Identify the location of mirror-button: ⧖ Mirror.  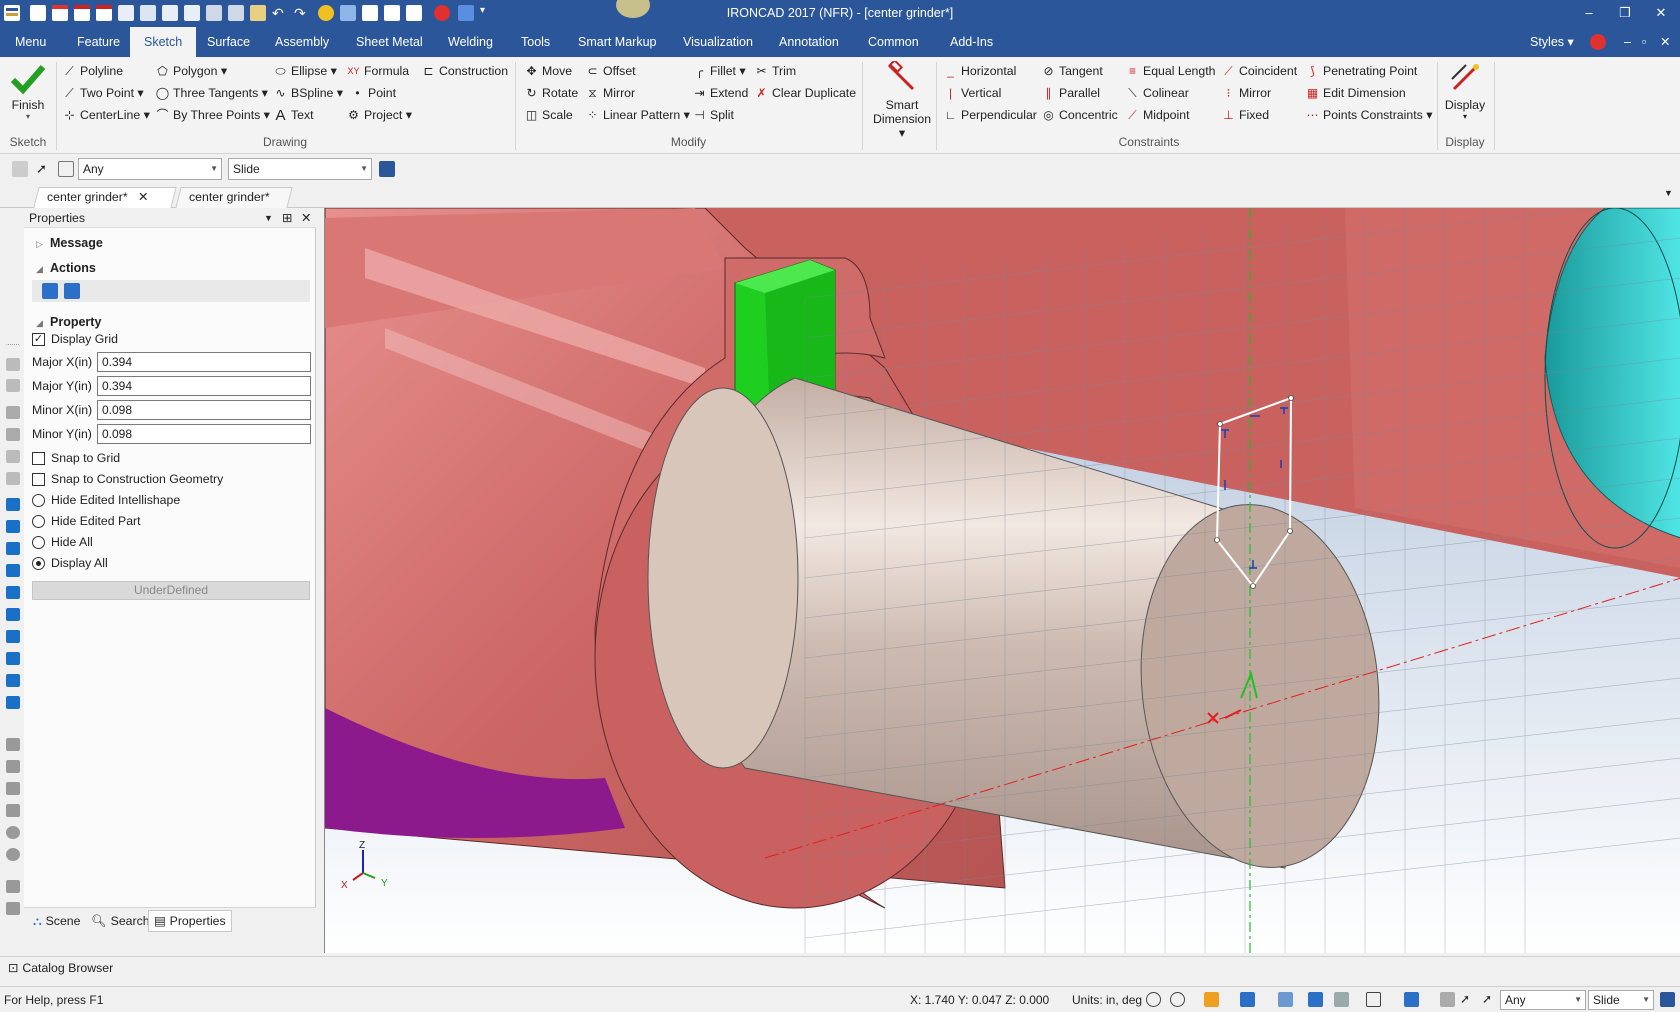
(610, 93).